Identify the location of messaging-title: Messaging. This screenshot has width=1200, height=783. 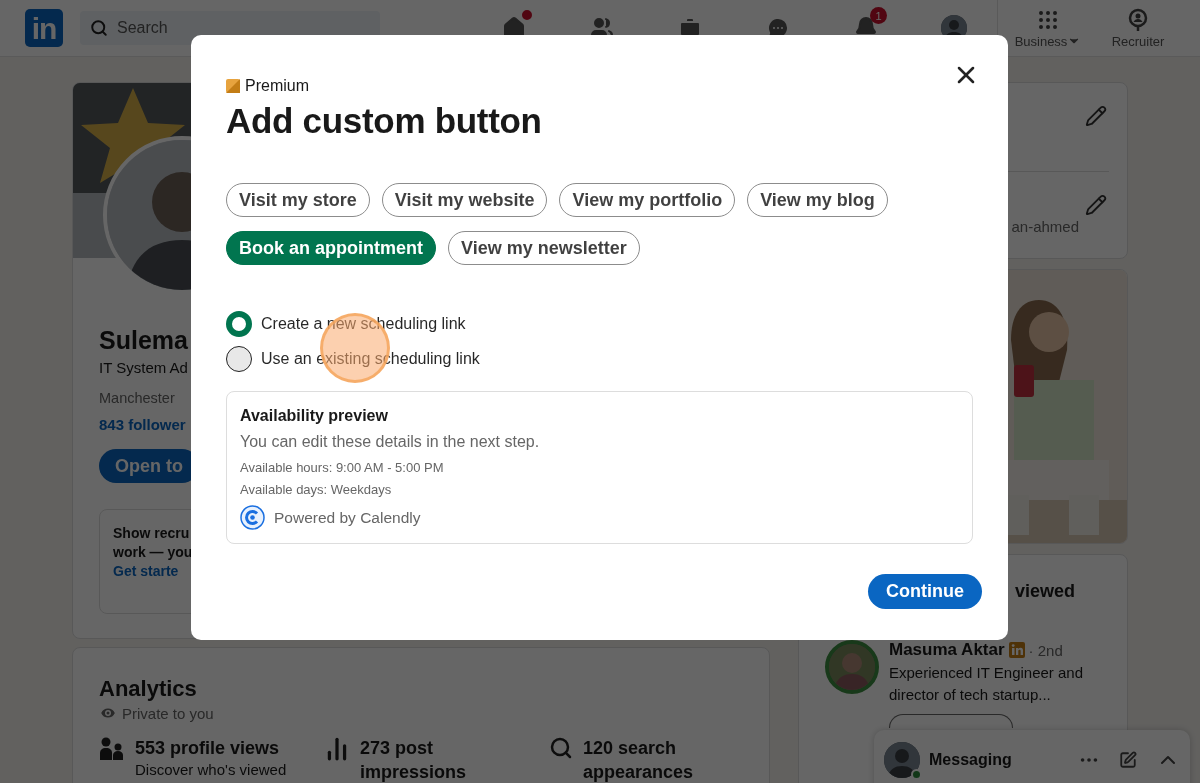
(971, 760).